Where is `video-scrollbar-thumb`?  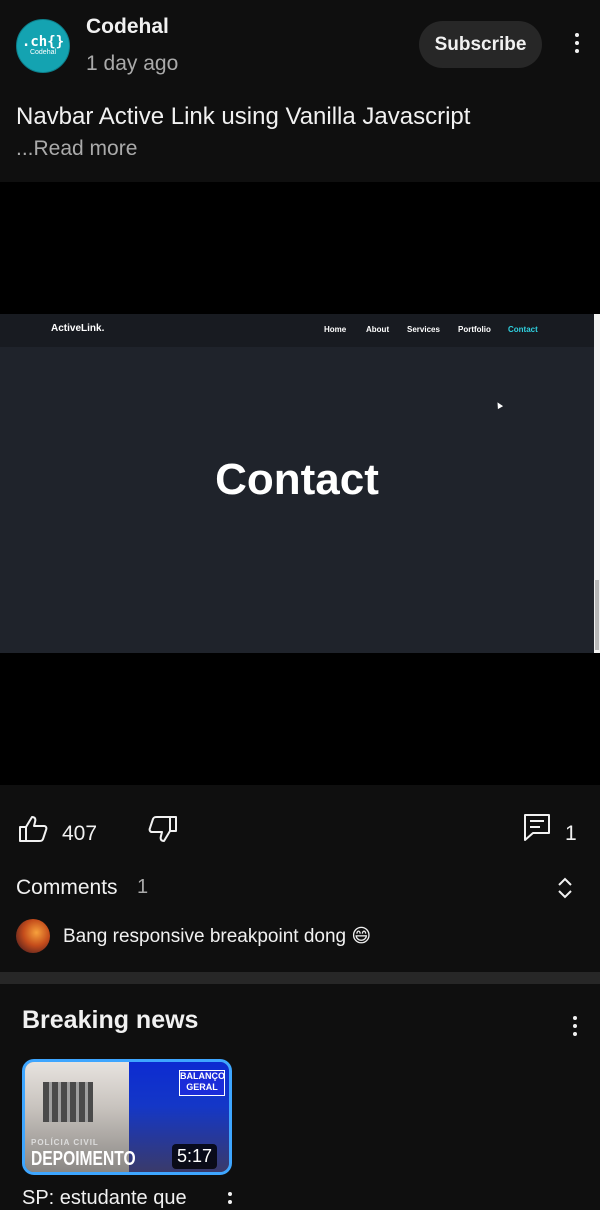 video-scrollbar-thumb is located at coordinates (597, 615).